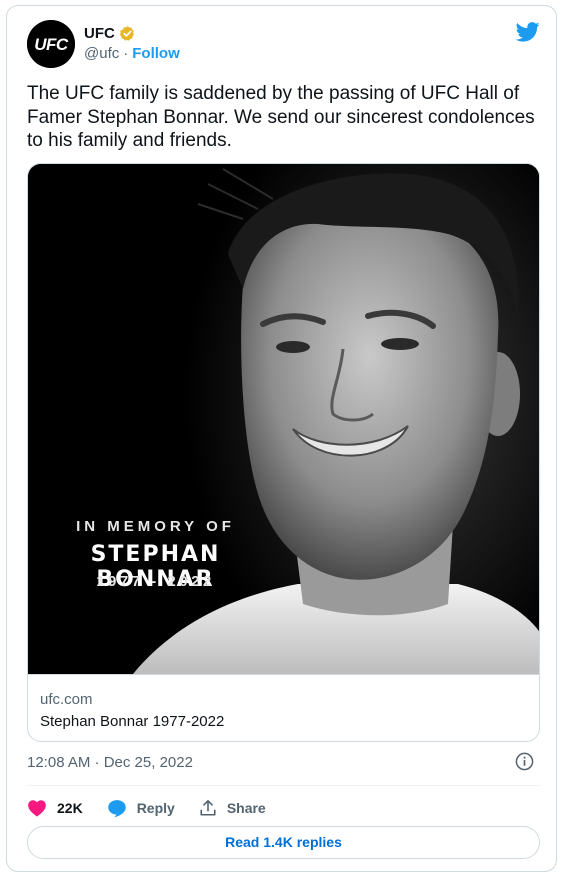  I want to click on reply-button: Reply, so click(141, 808).